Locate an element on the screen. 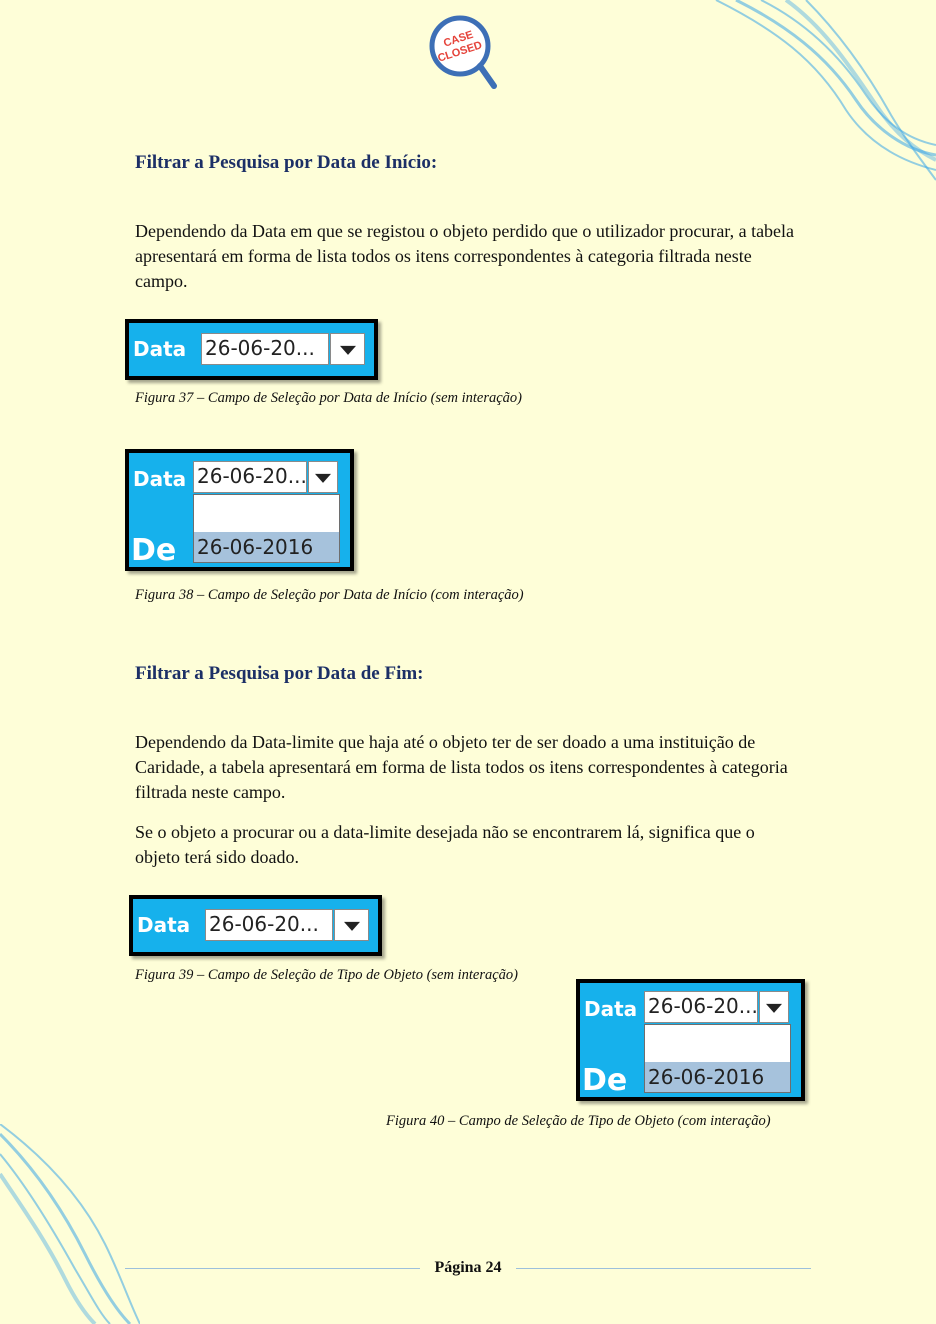  section-heading-start-date: Filtrar a Pesquisa por Data de Início: is located at coordinates (286, 162).